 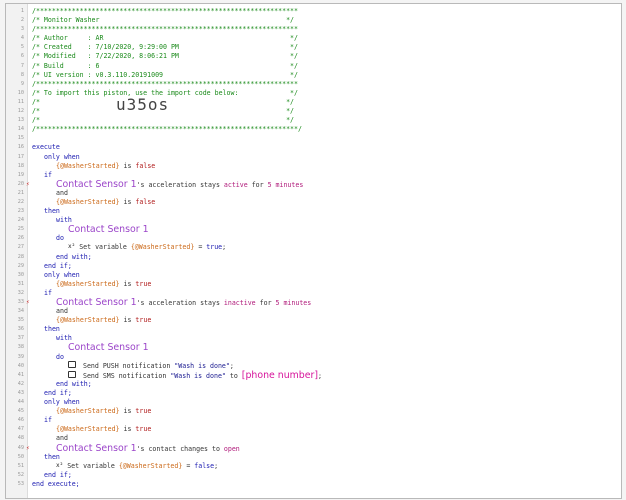 I want to click on line-content: end execute;, so click(x=56, y=484).